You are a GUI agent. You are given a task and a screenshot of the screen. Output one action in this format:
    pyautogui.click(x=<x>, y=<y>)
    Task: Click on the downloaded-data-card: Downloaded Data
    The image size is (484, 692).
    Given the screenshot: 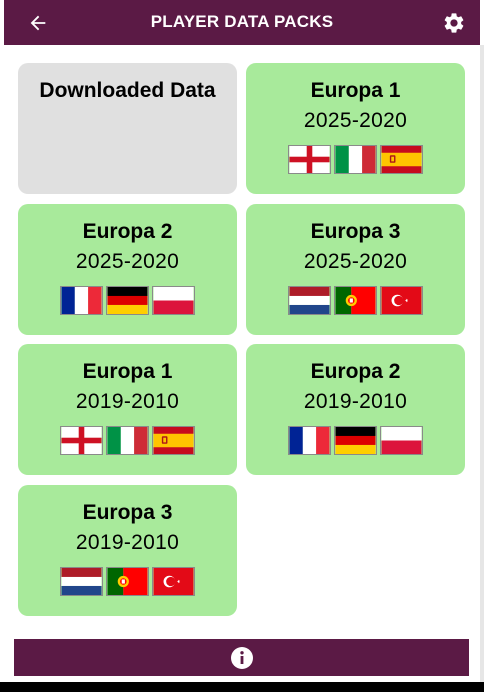 What is the action you would take?
    pyautogui.click(x=127, y=128)
    